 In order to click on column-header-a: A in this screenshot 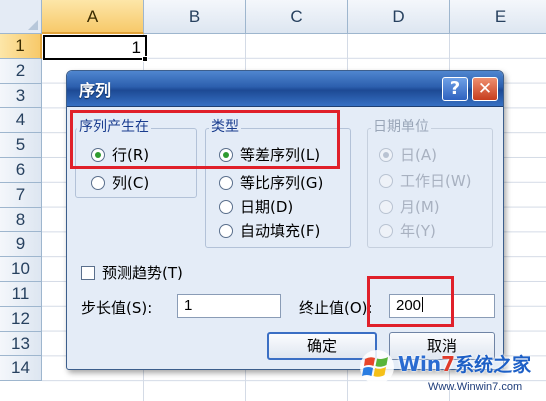, I will do `click(93, 17)`.